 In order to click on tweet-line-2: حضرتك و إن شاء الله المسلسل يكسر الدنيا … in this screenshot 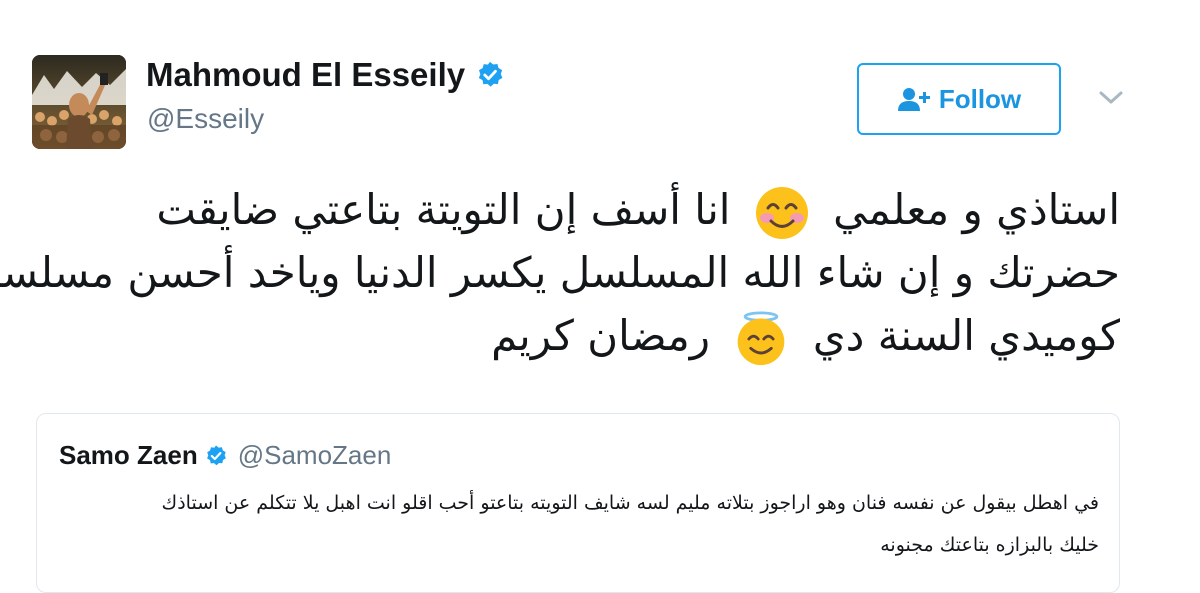, I will do `click(560, 272)`.